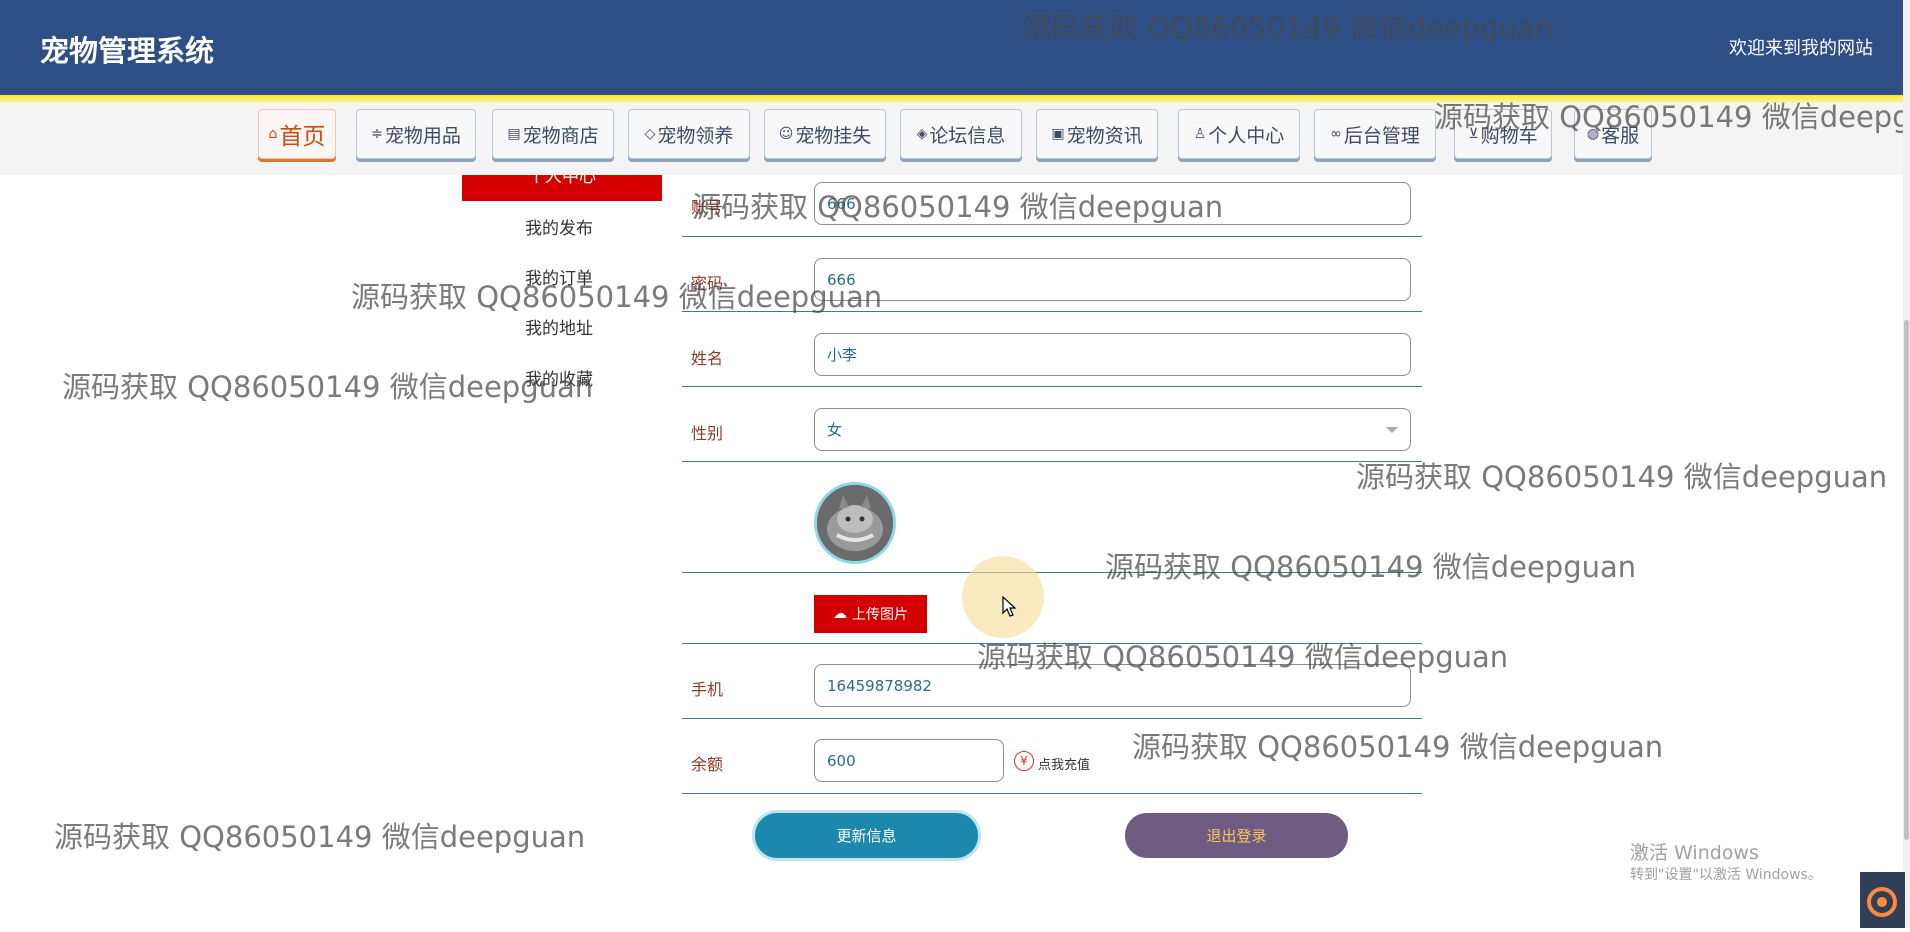 The image size is (1910, 932). I want to click on sidebar-item-my-address: 我的地址, so click(559, 326).